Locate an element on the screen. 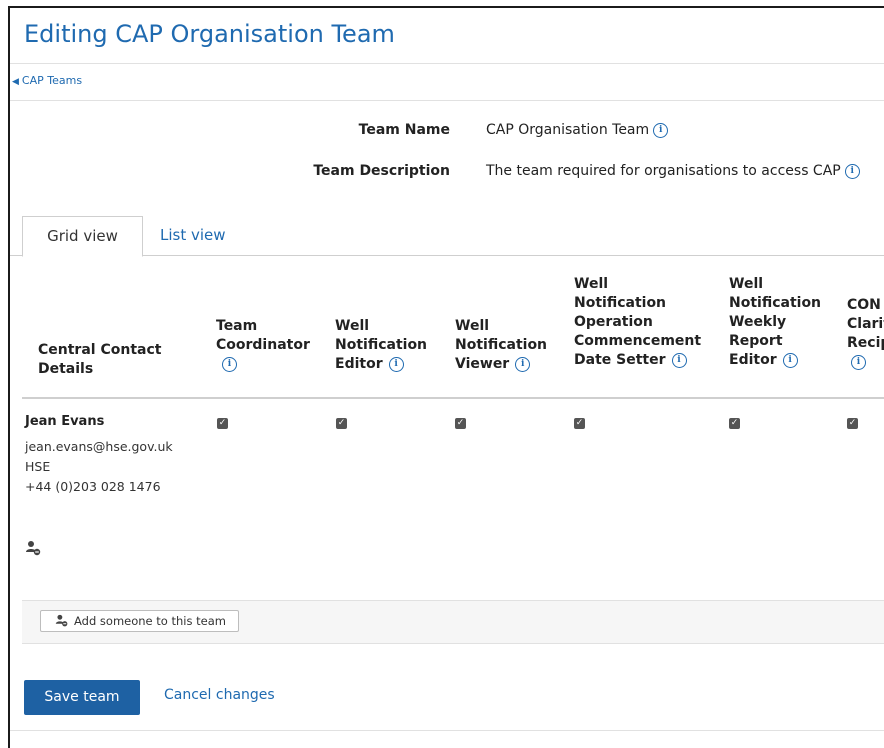 The height and width of the screenshot is (748, 884). column-header-well-notification-viewer: Well Notification Viewer i is located at coordinates (501, 345).